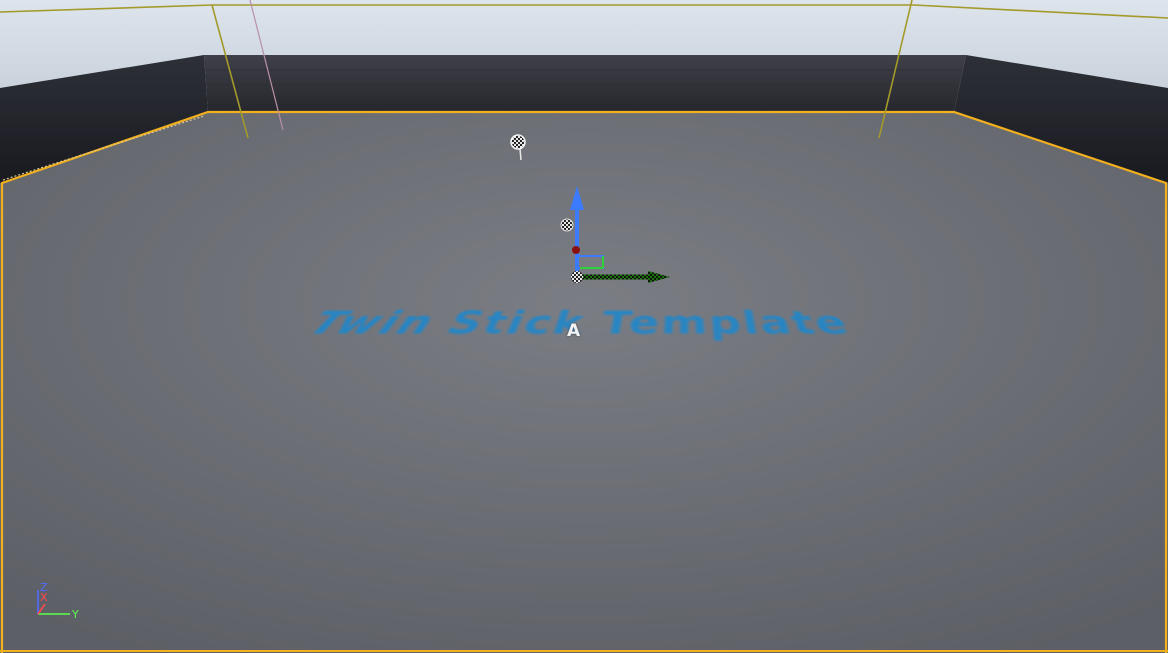  I want to click on axis-x-label: X, so click(44, 597).